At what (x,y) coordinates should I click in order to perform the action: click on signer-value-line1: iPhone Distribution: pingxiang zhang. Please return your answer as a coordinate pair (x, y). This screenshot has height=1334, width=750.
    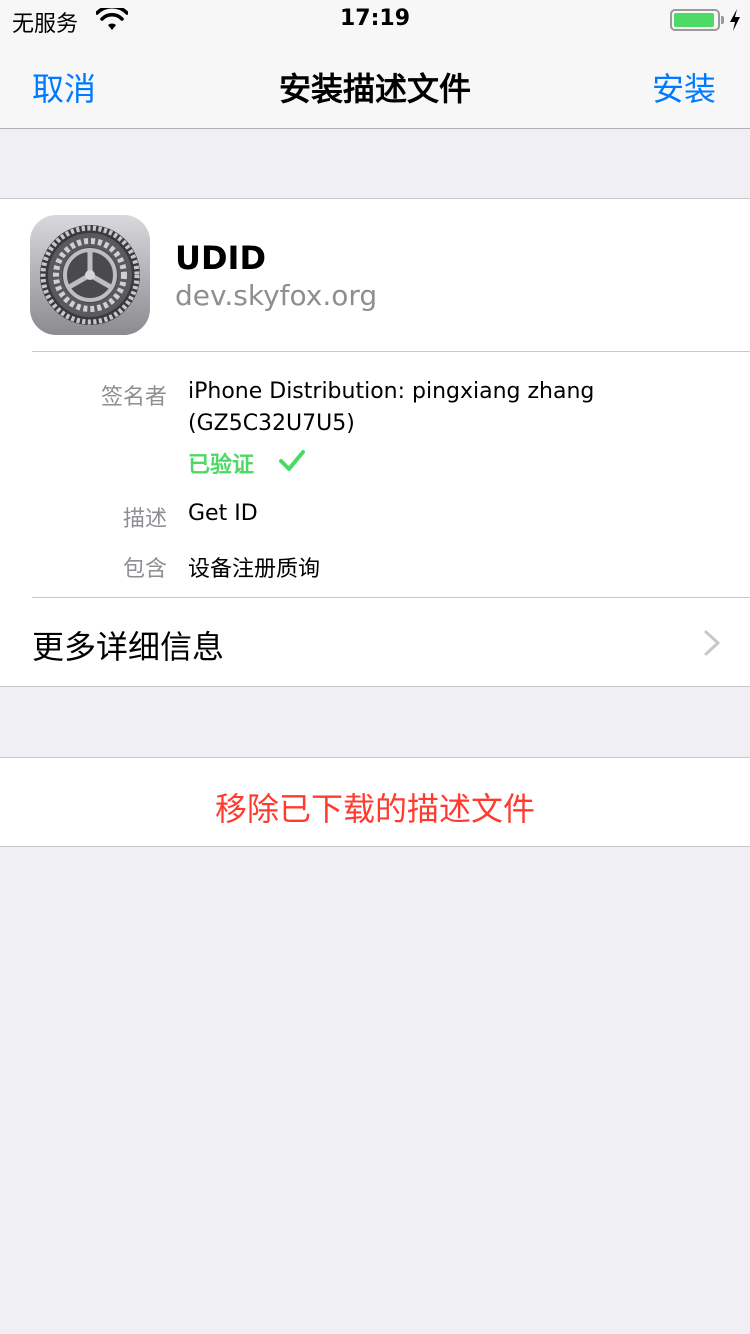
    Looking at the image, I should click on (391, 391).